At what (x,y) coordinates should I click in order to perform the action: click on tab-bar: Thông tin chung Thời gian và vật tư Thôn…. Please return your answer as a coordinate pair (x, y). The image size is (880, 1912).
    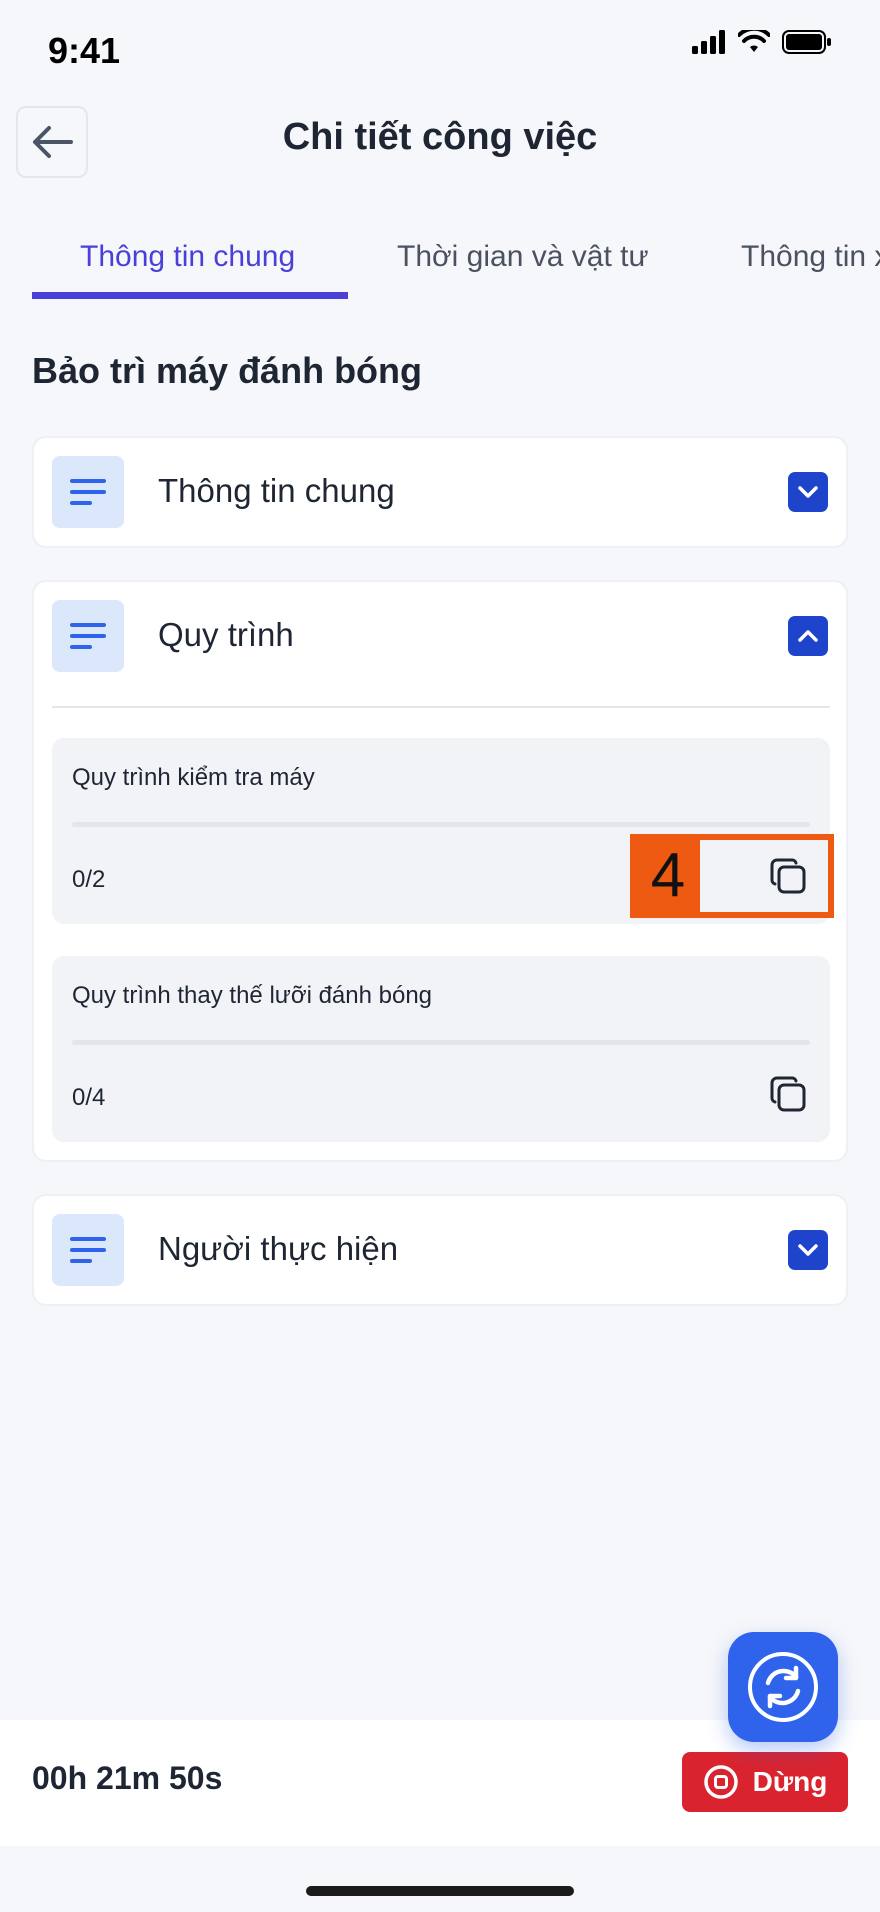
    Looking at the image, I should click on (440, 270).